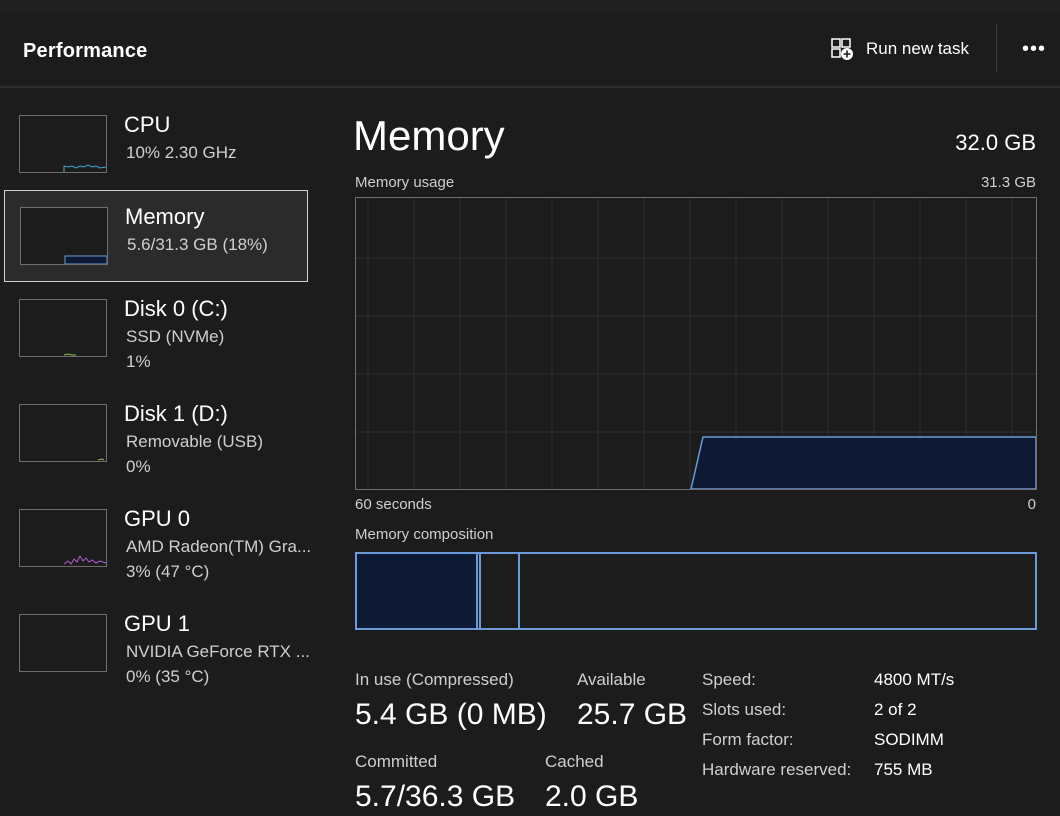  What do you see at coordinates (63, 144) in the screenshot?
I see `cpu-mini-graph` at bounding box center [63, 144].